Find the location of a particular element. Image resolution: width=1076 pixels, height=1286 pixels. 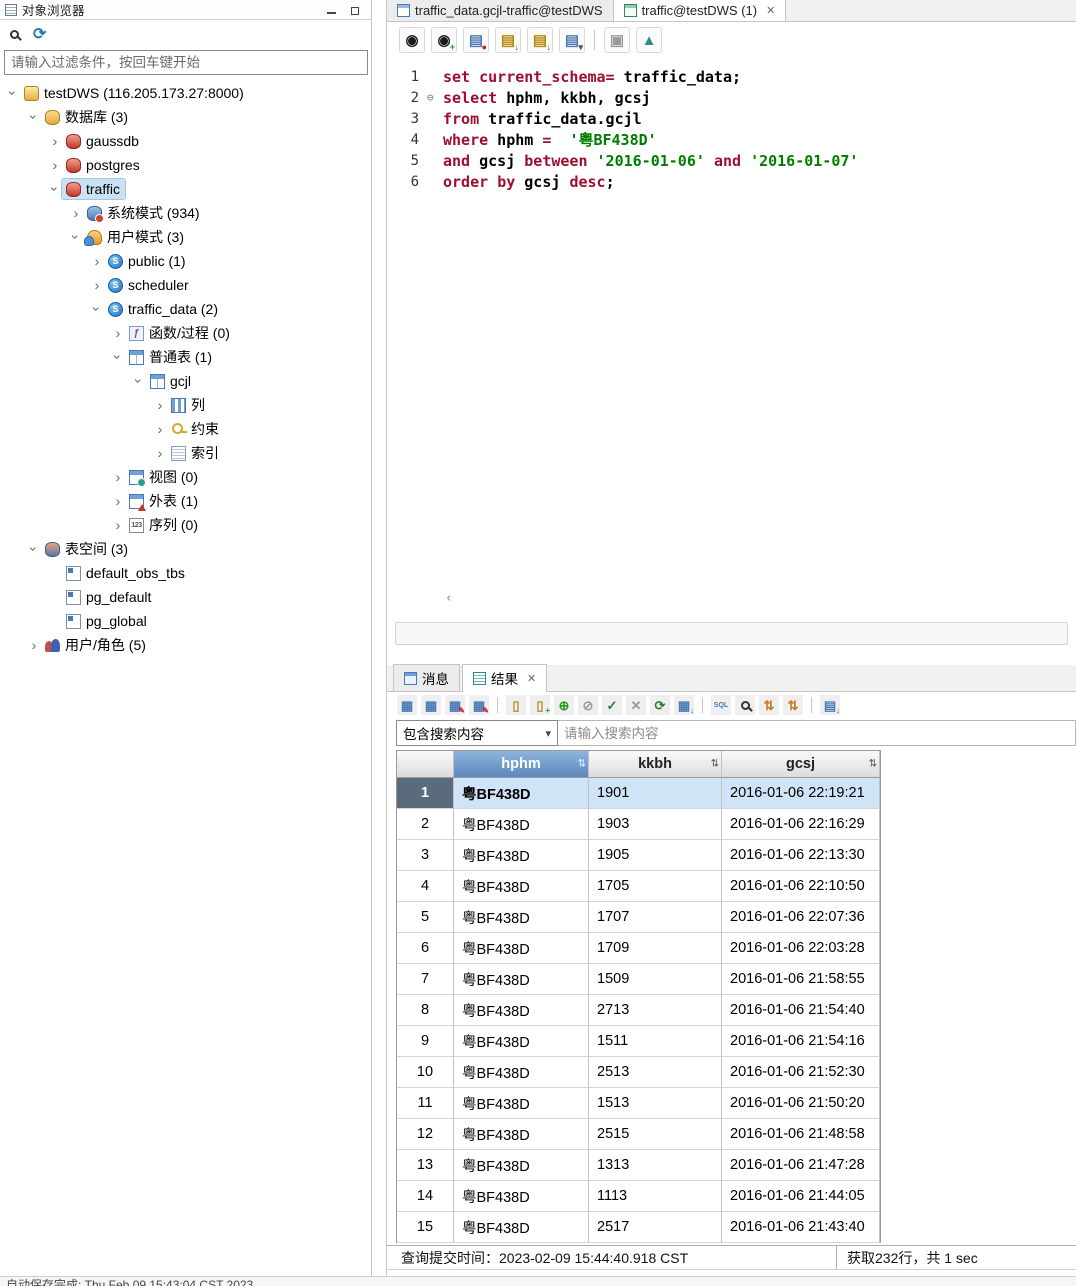

table-row: 3 粤BF438D 1905 2016-01-06 22:13:30 is located at coordinates (638, 855).